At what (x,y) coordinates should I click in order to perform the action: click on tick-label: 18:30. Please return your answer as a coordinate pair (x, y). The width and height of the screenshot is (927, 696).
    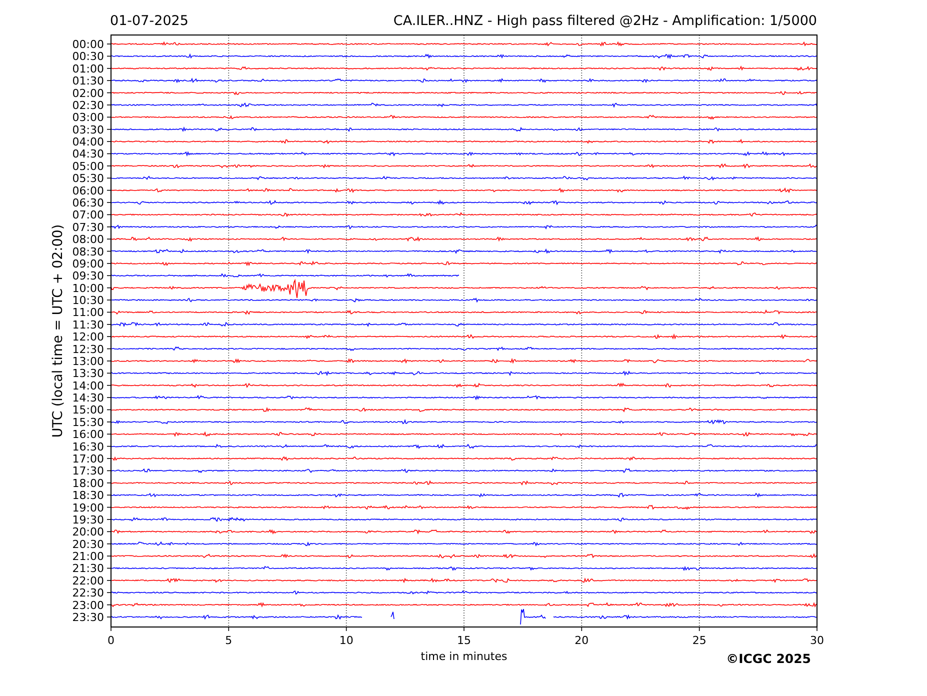
    Looking at the image, I should click on (88, 495).